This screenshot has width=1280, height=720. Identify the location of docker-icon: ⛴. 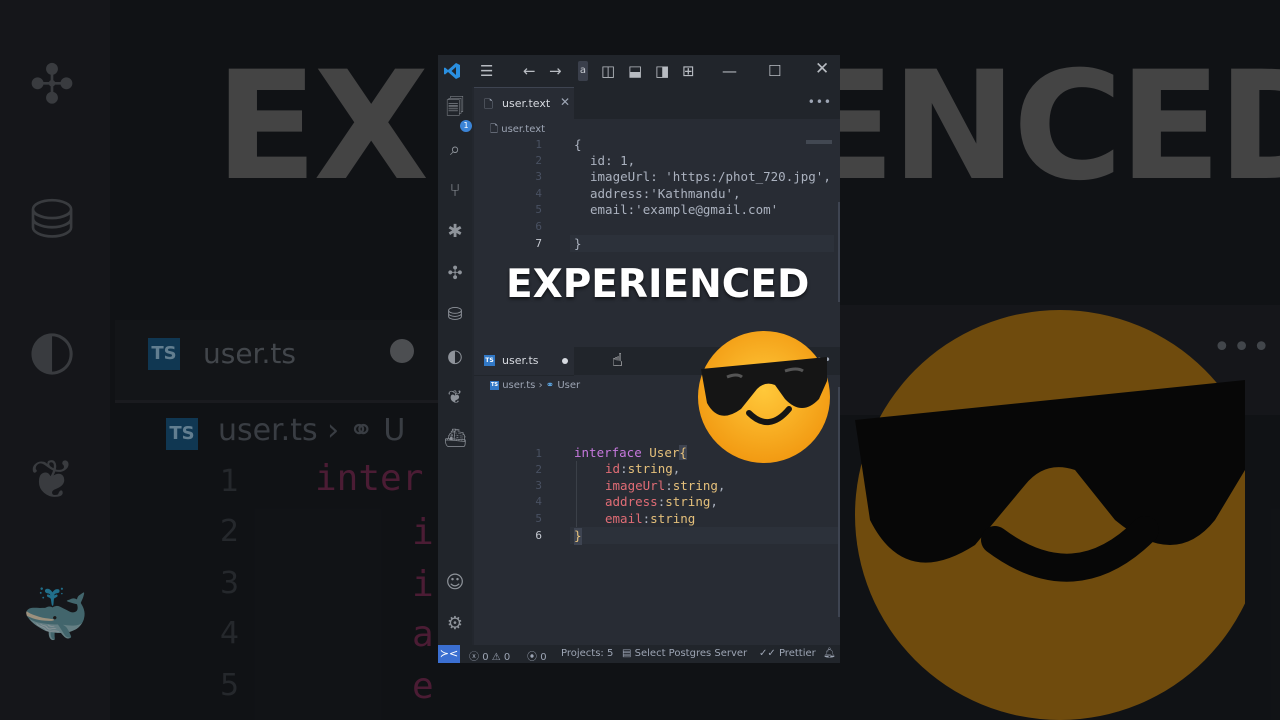
(455, 439).